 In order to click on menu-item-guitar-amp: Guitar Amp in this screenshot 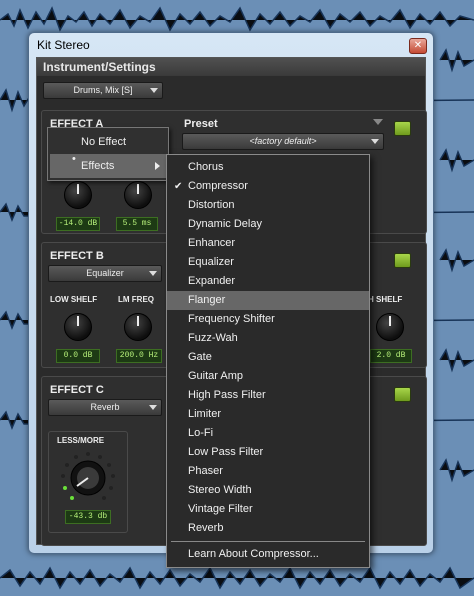, I will do `click(268, 376)`.